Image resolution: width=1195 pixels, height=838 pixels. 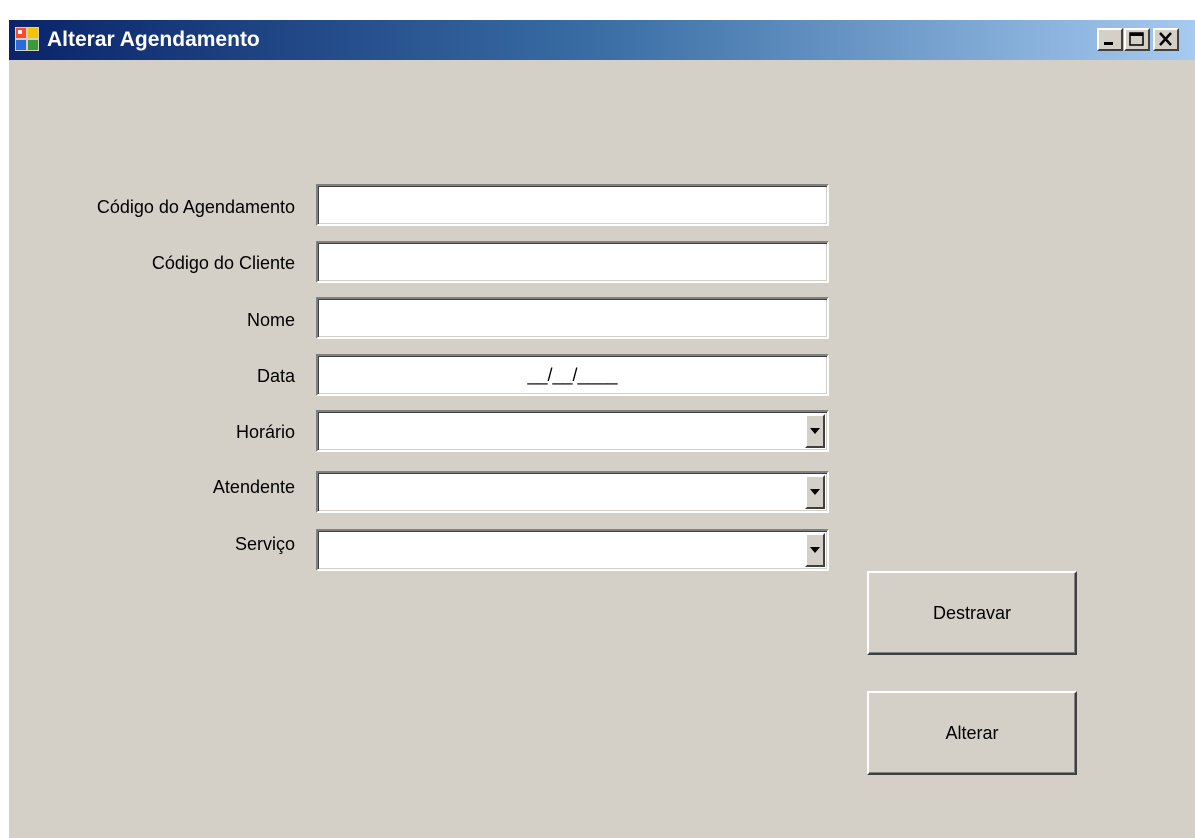 What do you see at coordinates (602, 40) in the screenshot?
I see `title-bar: Alterar Agendamento` at bounding box center [602, 40].